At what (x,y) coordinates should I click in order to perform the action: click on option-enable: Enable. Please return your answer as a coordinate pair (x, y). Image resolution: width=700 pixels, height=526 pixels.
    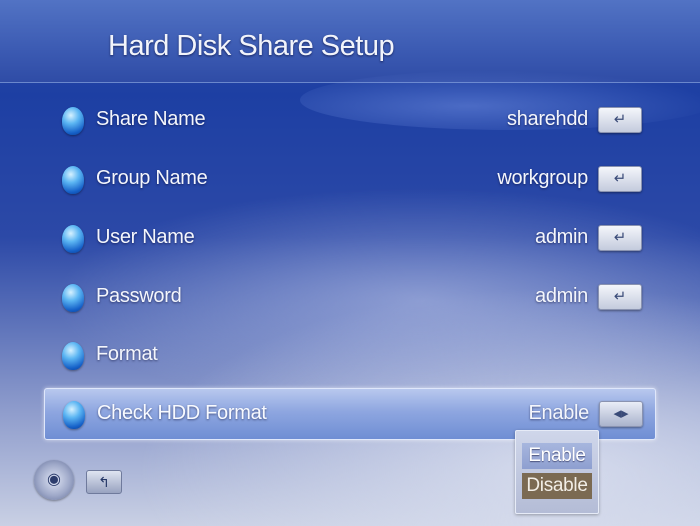
    Looking at the image, I should click on (557, 456).